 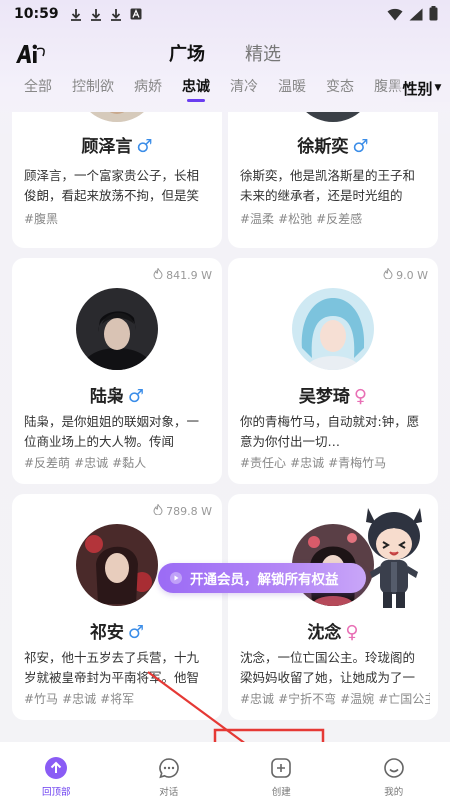 I want to click on vip-promo-banner: 开通会员，解锁所有权益, so click(x=262, y=578).